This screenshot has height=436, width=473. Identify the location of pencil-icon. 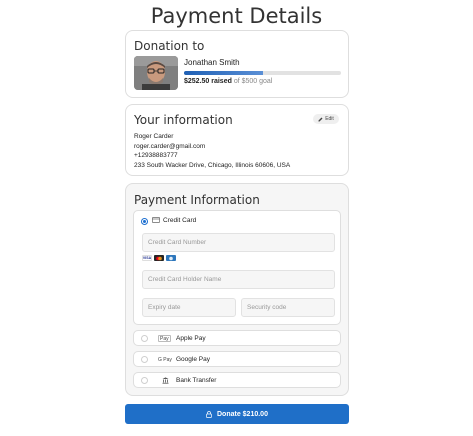
(320, 119).